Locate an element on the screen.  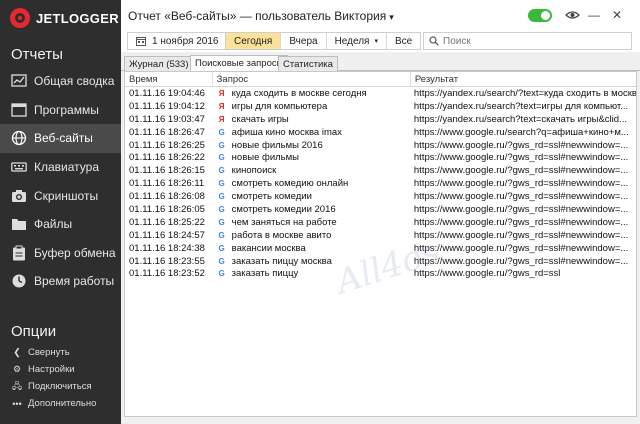
column-header-result: Результат is located at coordinates (523, 79).